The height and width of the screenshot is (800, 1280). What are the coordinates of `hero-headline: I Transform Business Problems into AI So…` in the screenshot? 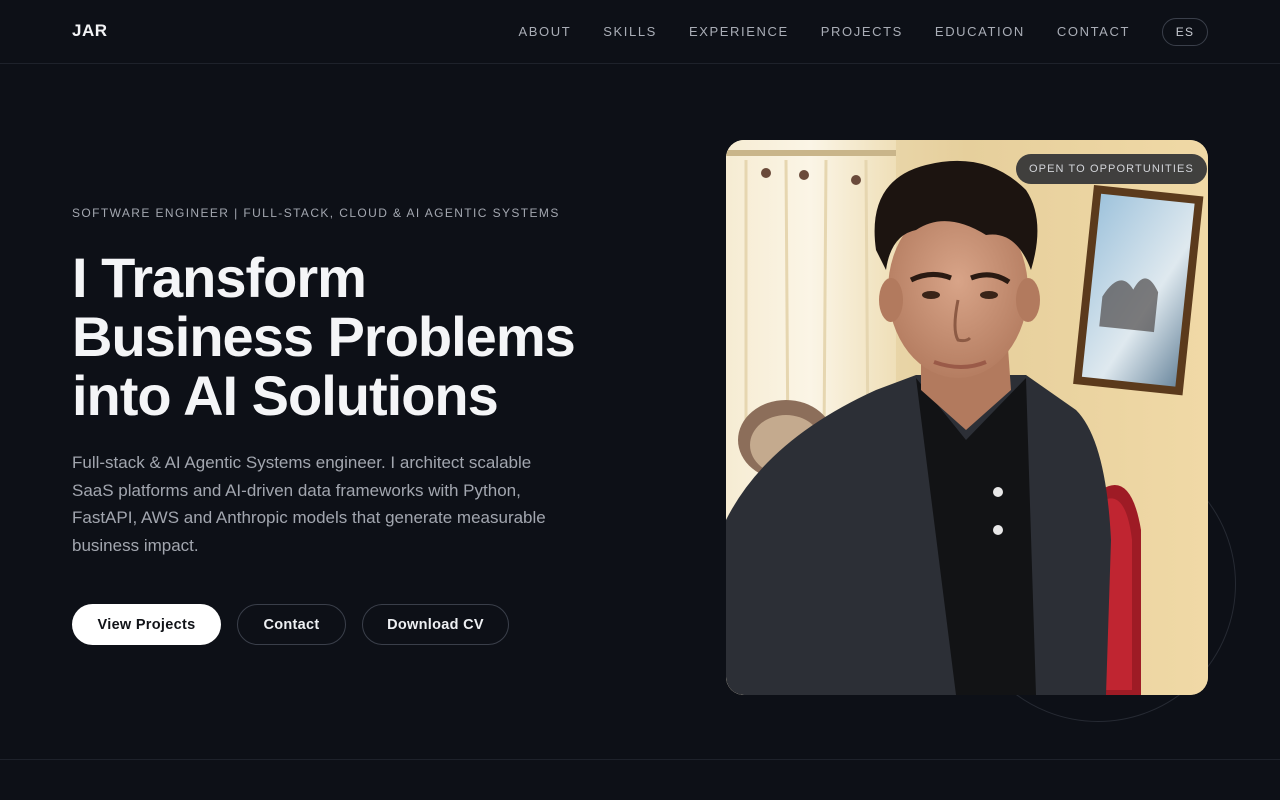 It's located at (324, 336).